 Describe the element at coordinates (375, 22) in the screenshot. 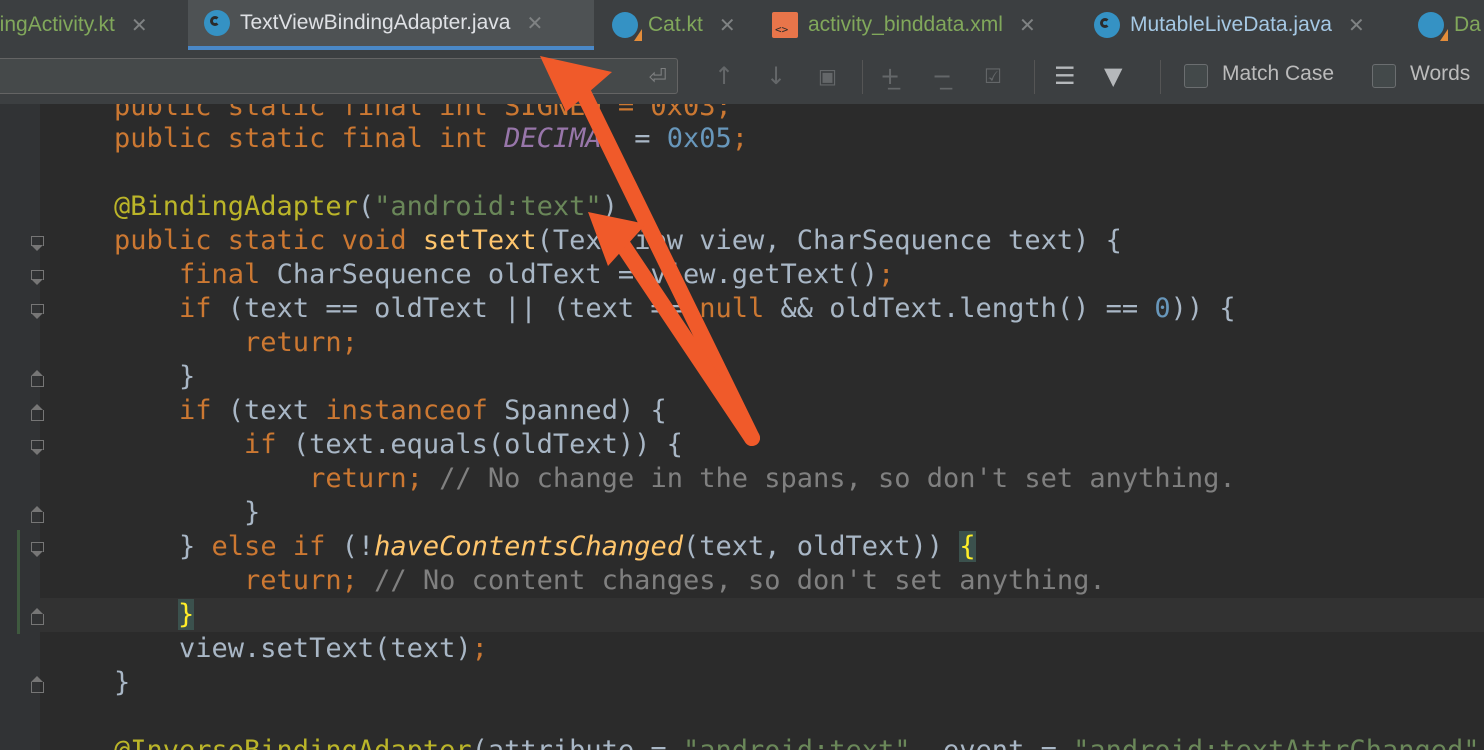

I see `tab-label: TextViewBindingAdapter.java` at that location.